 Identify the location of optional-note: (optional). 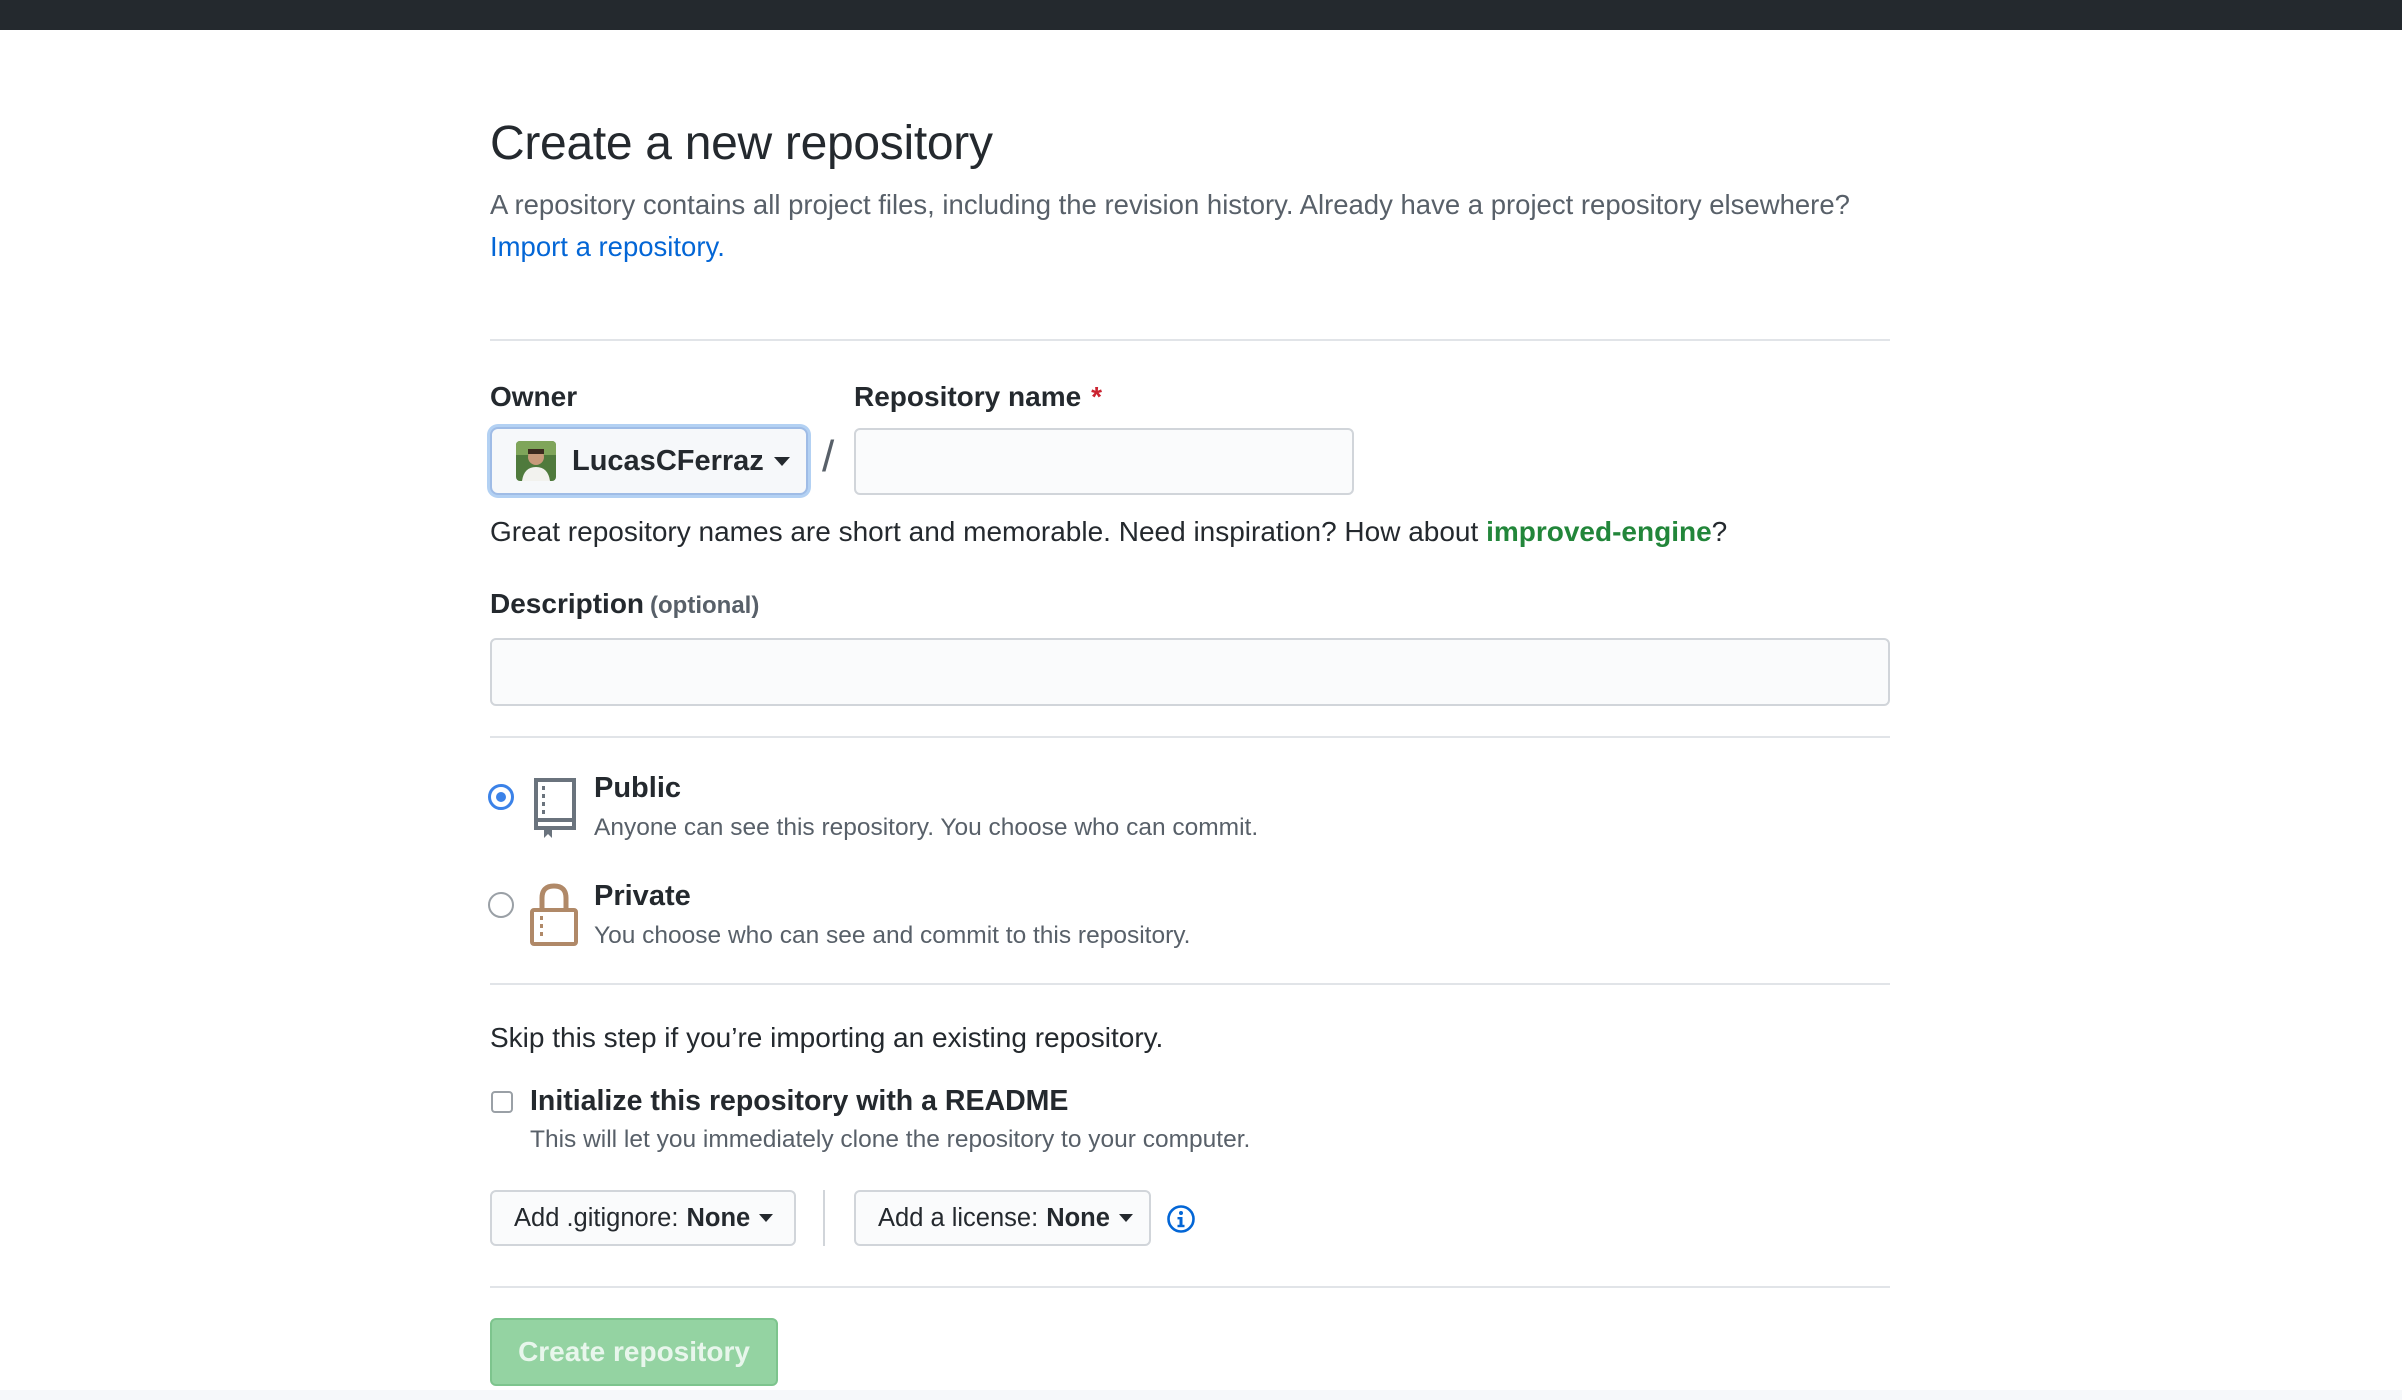
(705, 605).